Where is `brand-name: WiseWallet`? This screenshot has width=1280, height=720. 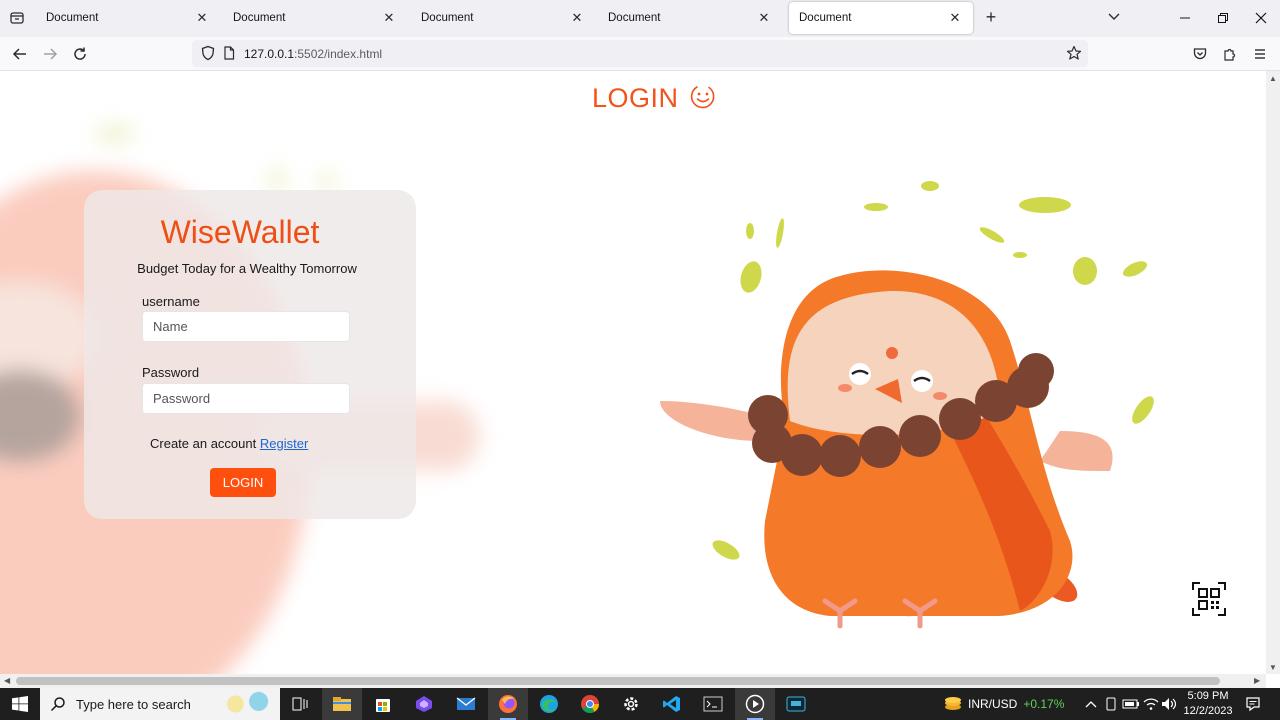
brand-name: WiseWallet is located at coordinates (240, 232).